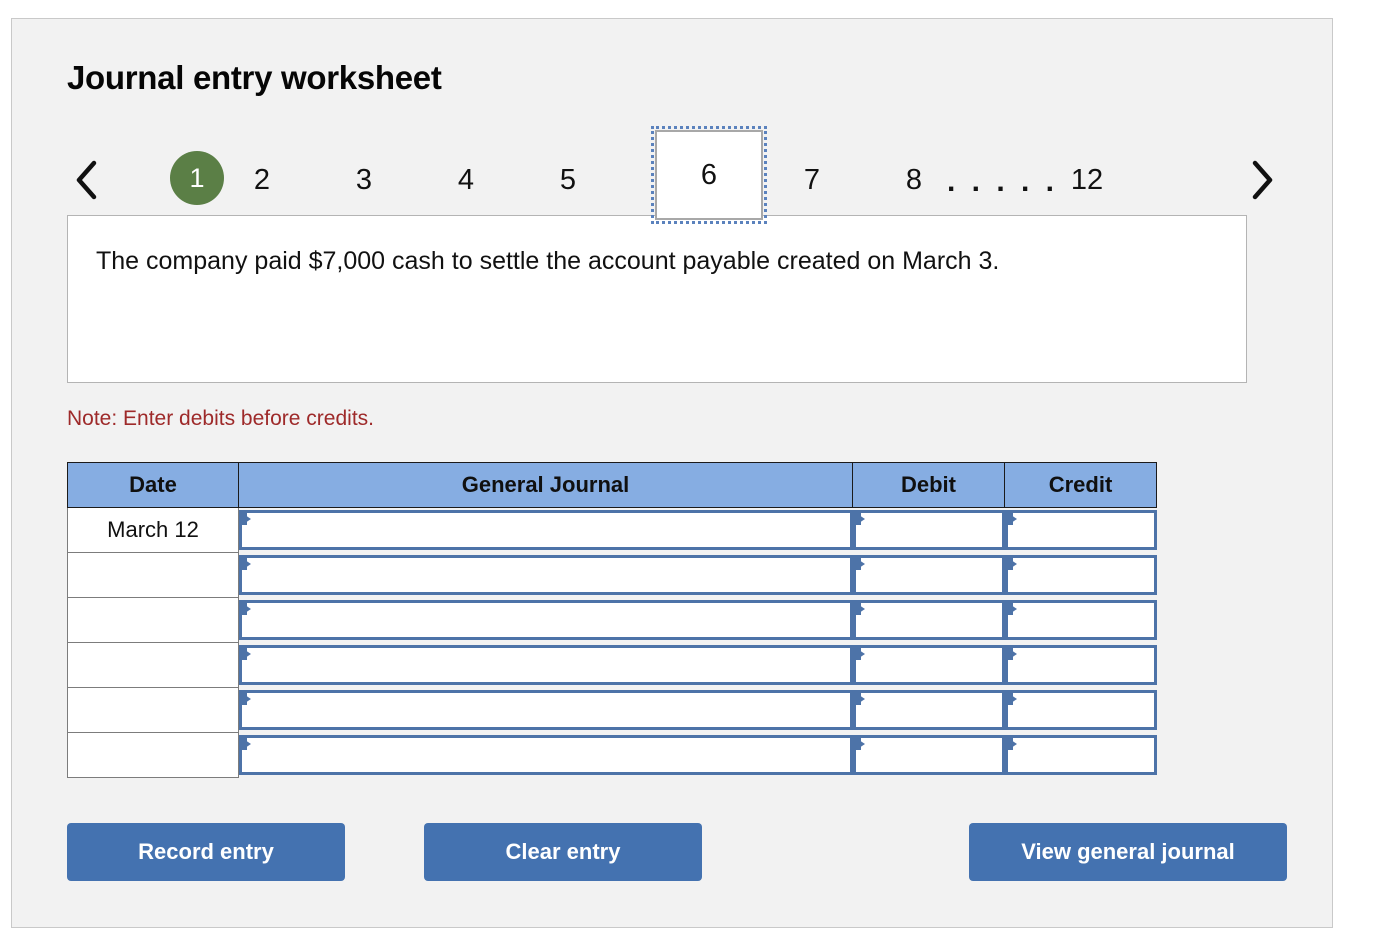  I want to click on pagination-page-3: 3, so click(364, 180).